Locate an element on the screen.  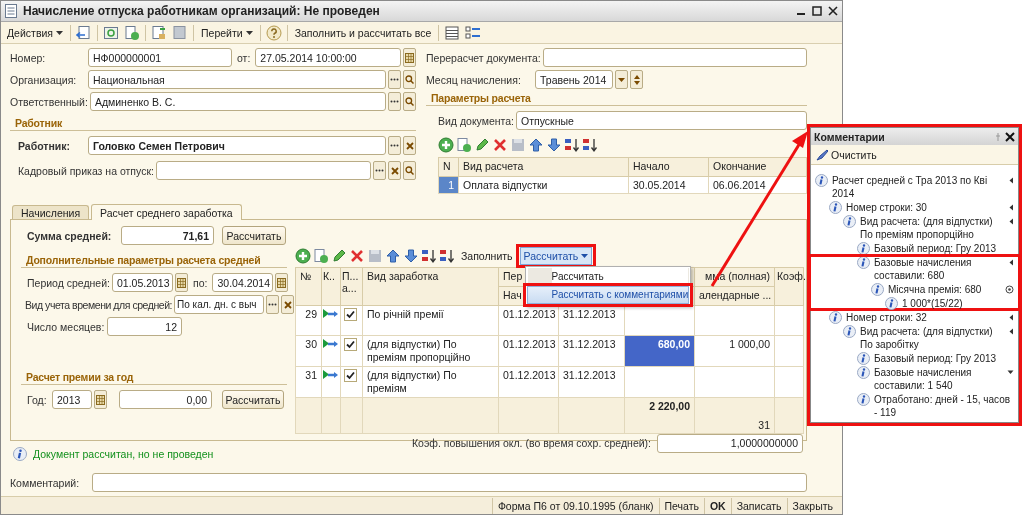
actions-menu: Действия is located at coordinates (35, 32).